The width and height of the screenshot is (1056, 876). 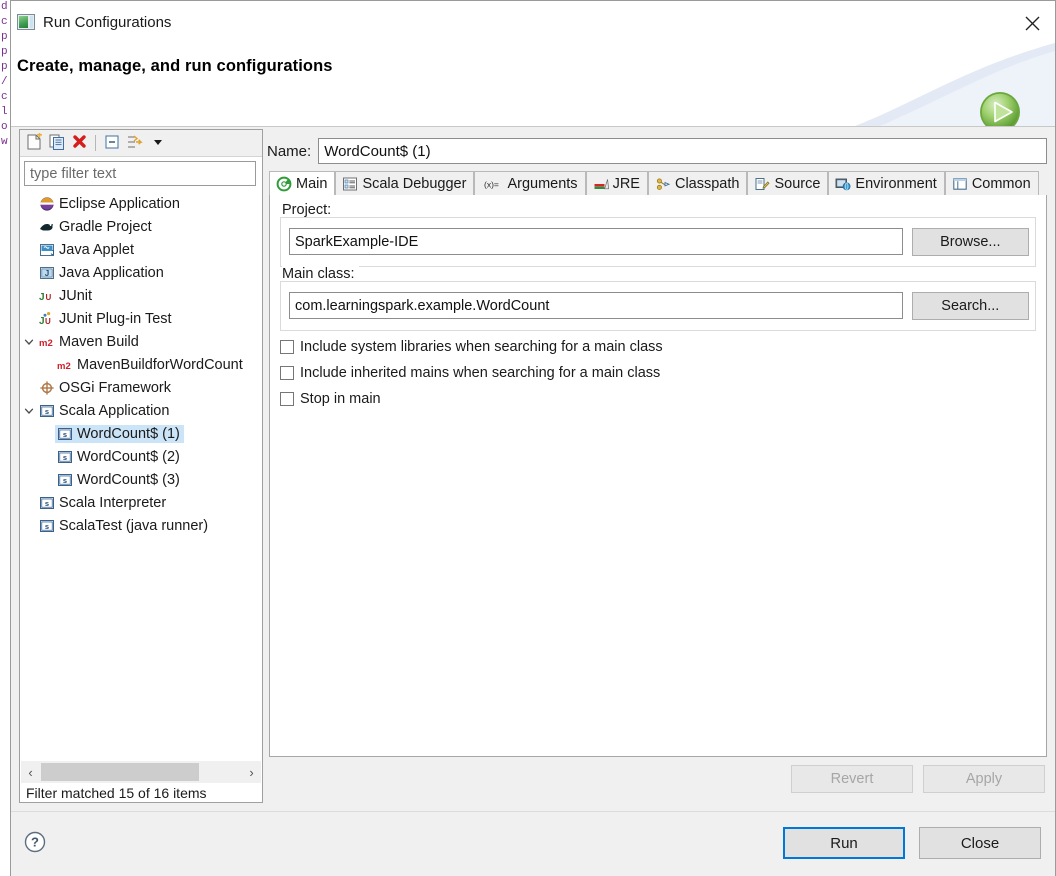 What do you see at coordinates (1000, 107) in the screenshot?
I see `run-green-play-icon` at bounding box center [1000, 107].